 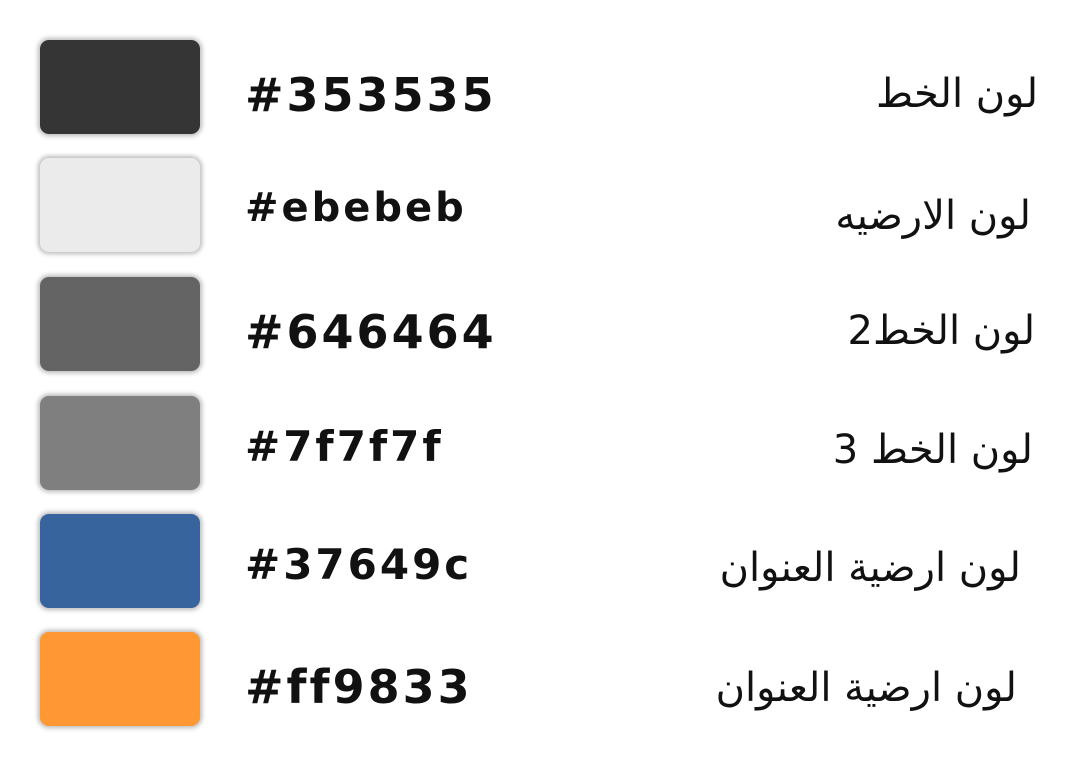 I want to click on color-label: لون الخط2, so click(x=941, y=331).